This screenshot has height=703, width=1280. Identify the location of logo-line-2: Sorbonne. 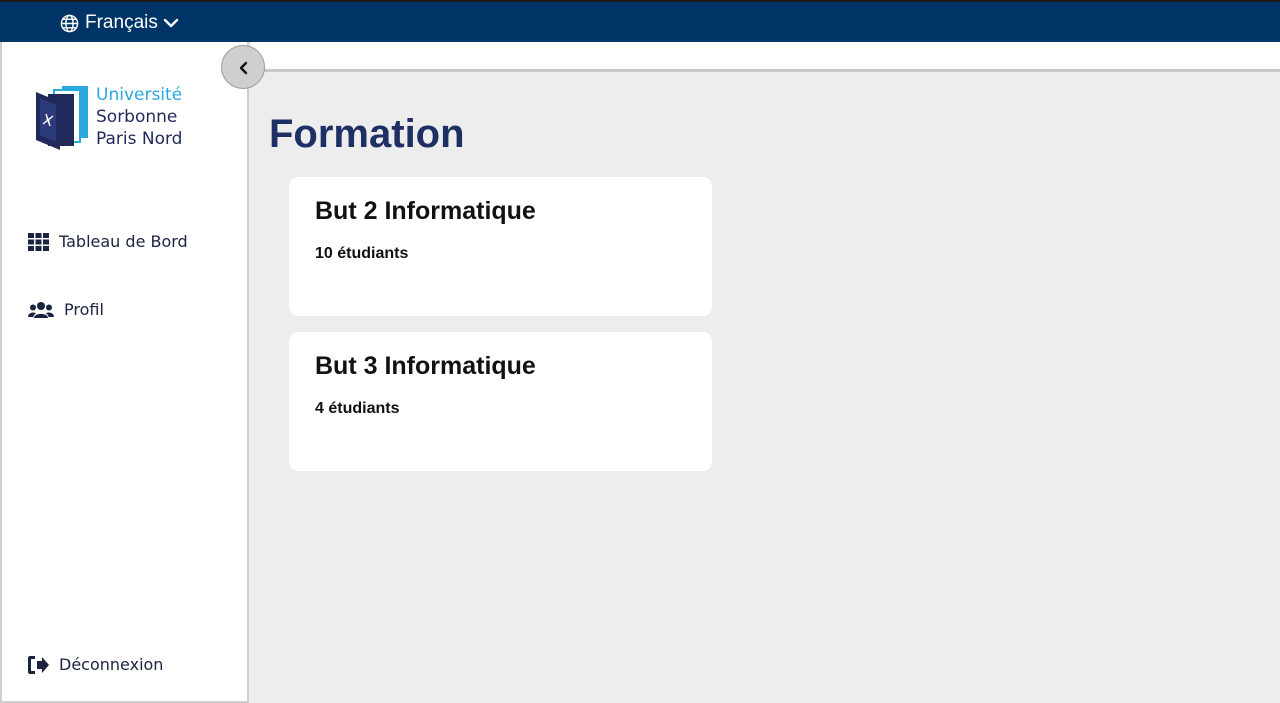
(137, 117).